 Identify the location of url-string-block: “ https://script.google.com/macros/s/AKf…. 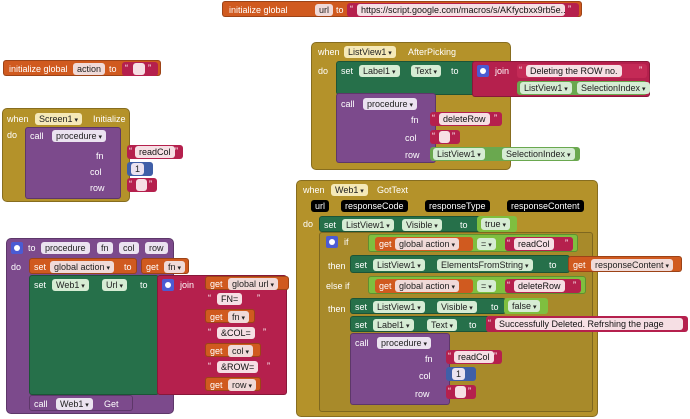
(463, 10).